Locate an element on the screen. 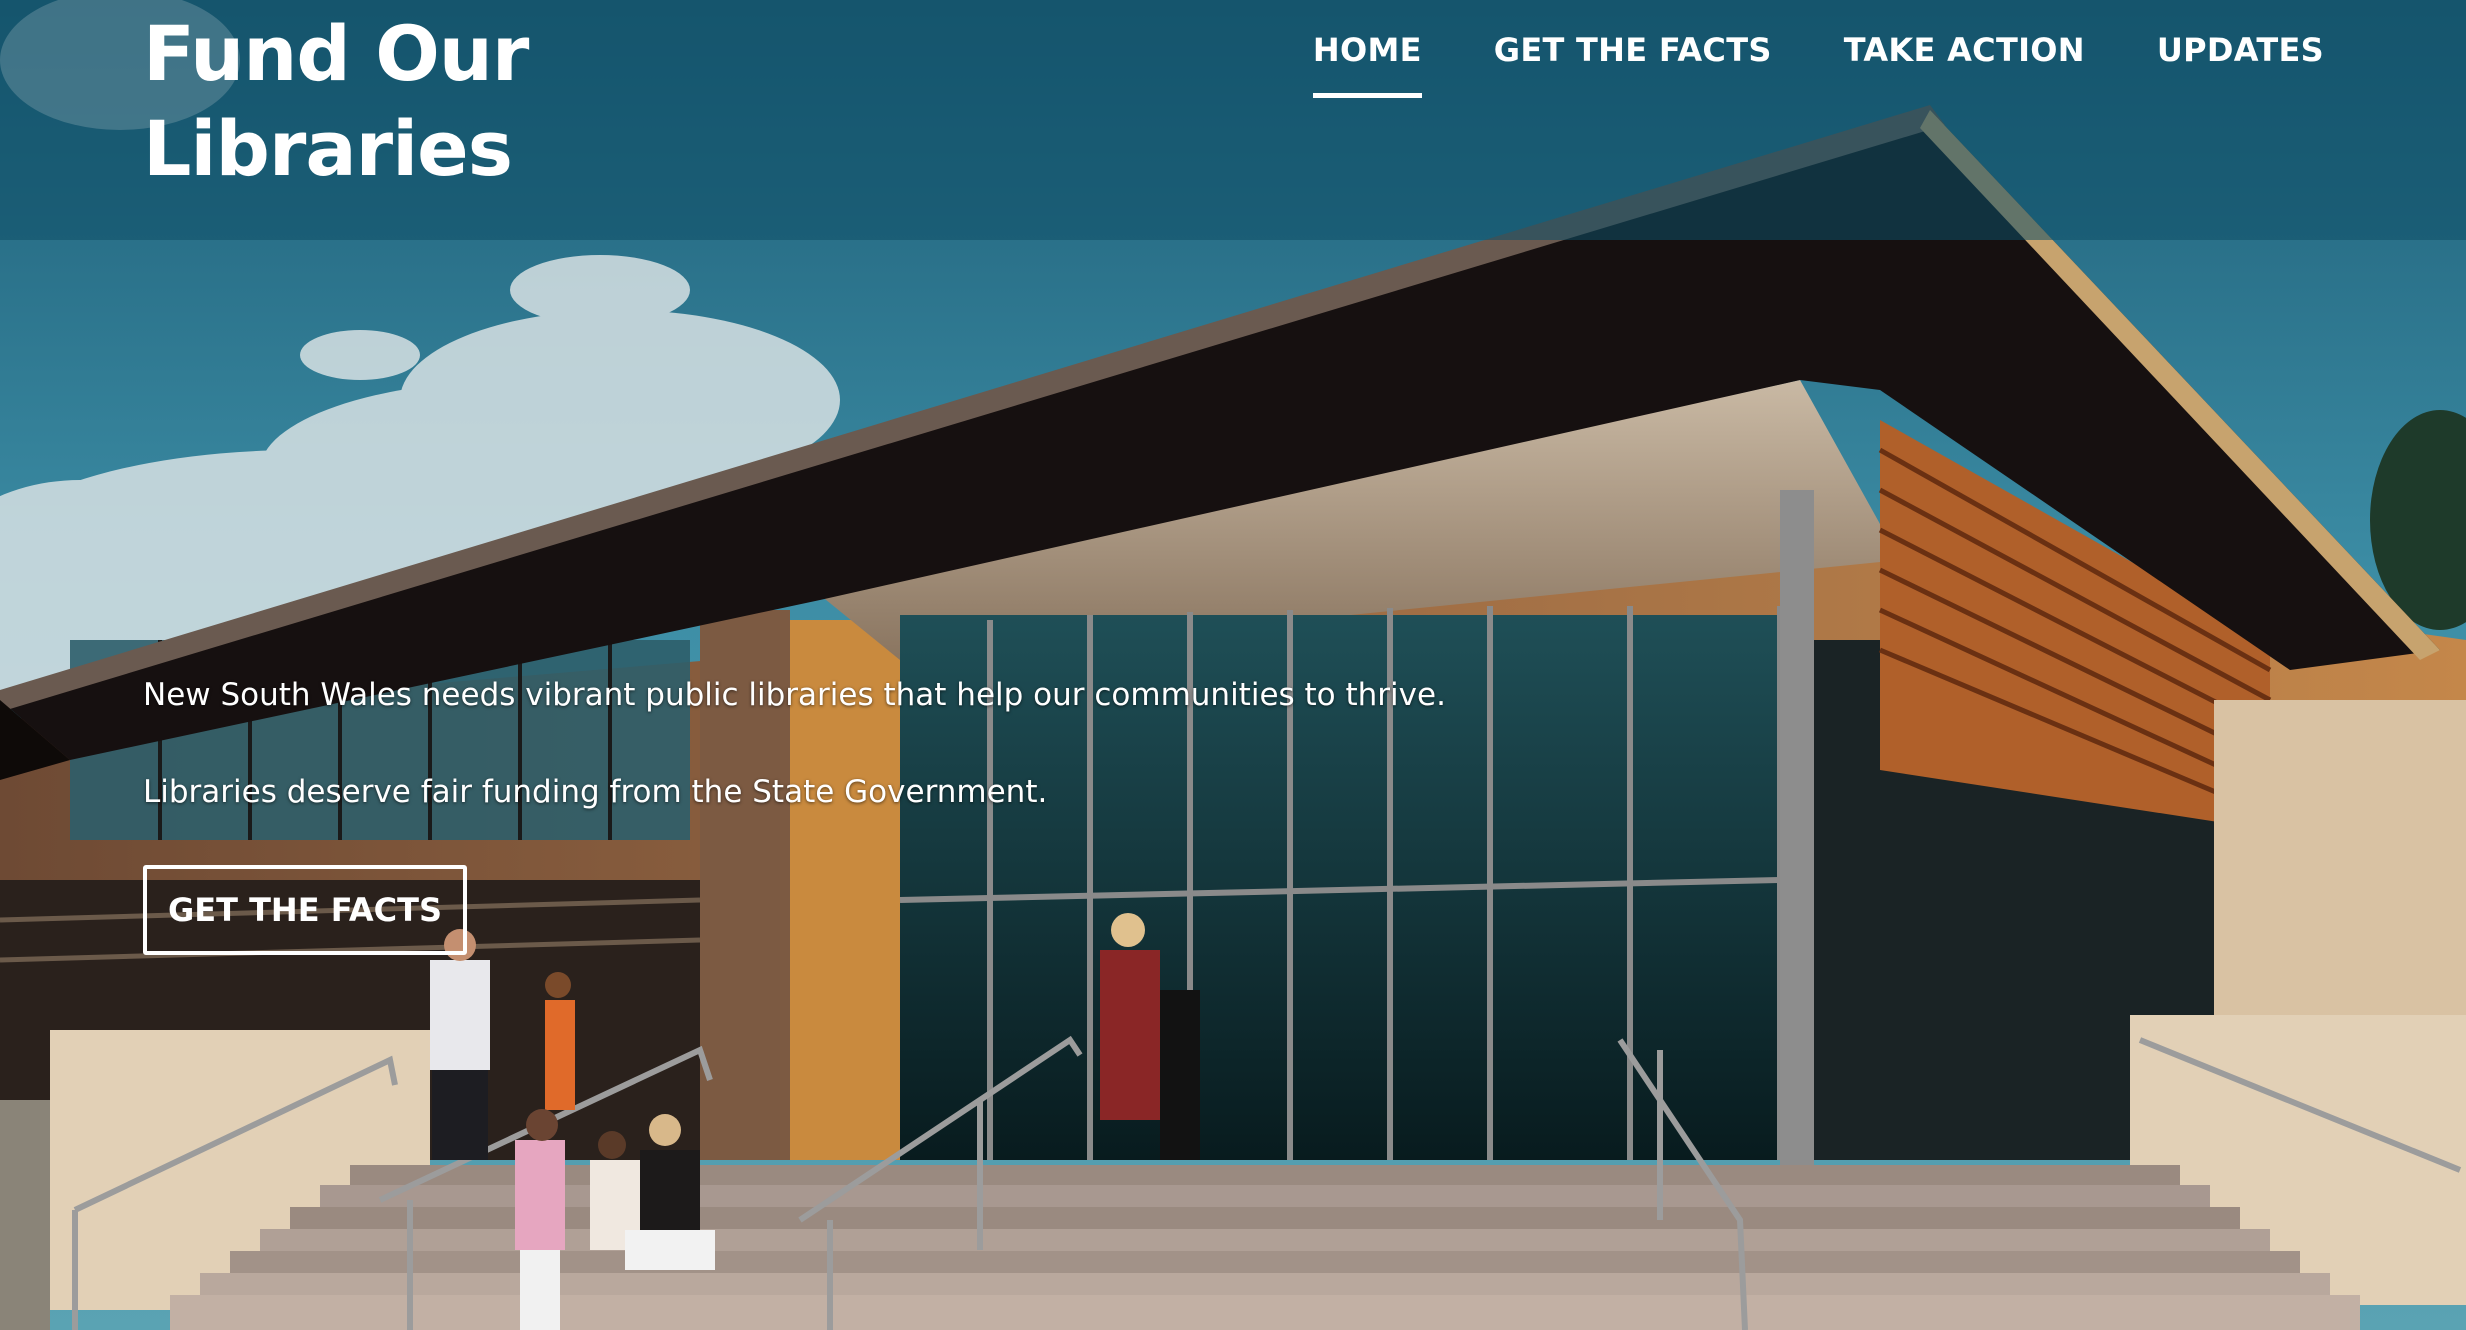  nav-updates: UPDATES is located at coordinates (2240, 63).